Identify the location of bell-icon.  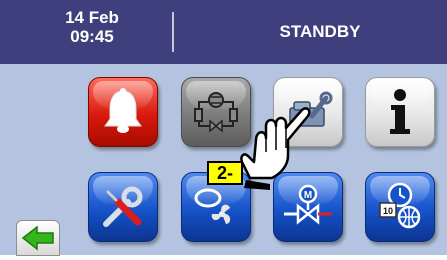
(123, 110).